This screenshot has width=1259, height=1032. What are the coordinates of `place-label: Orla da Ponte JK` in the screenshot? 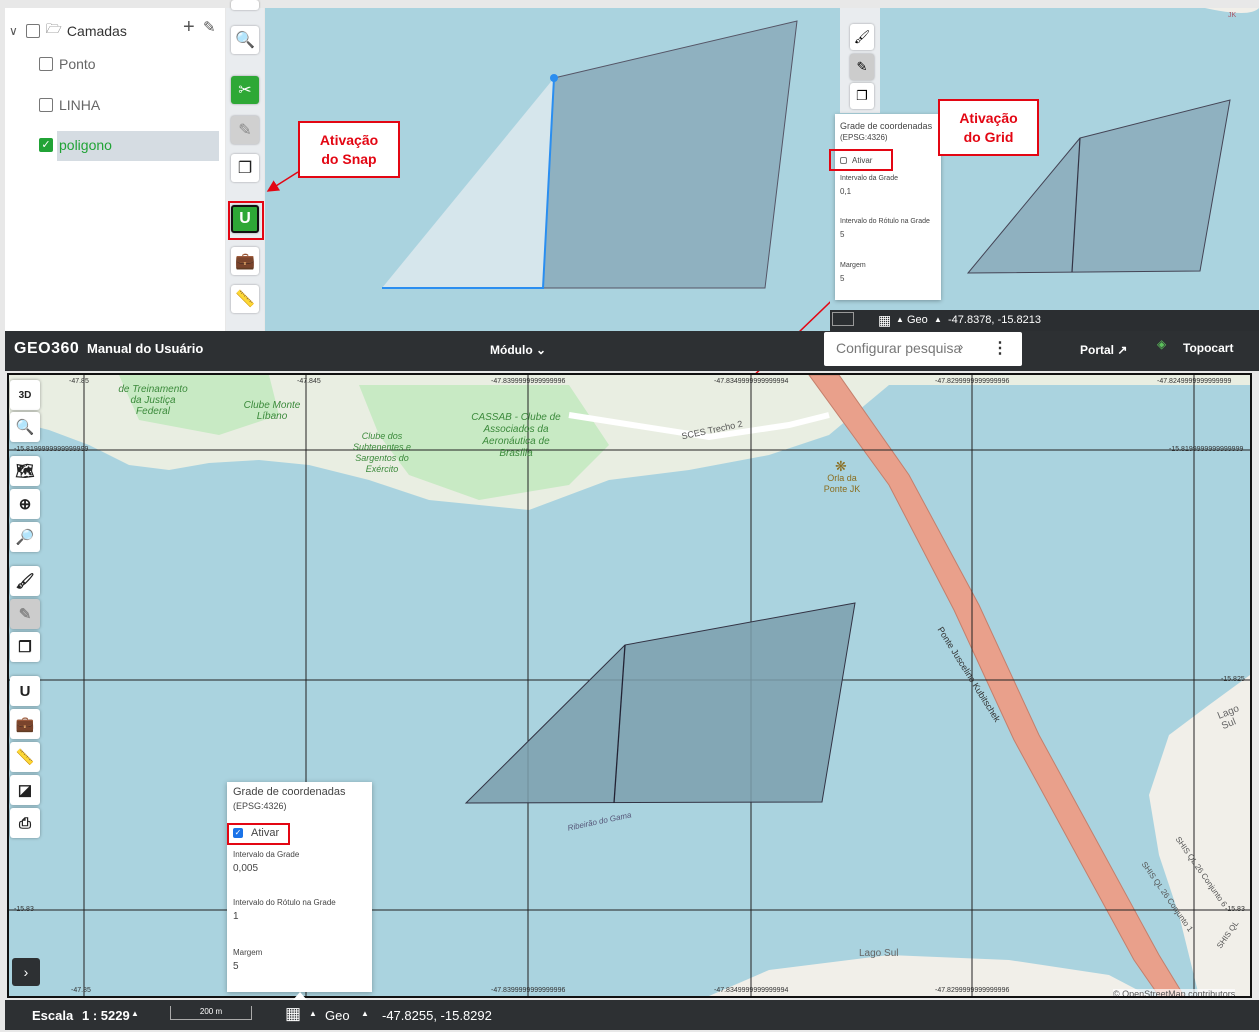 It's located at (842, 483).